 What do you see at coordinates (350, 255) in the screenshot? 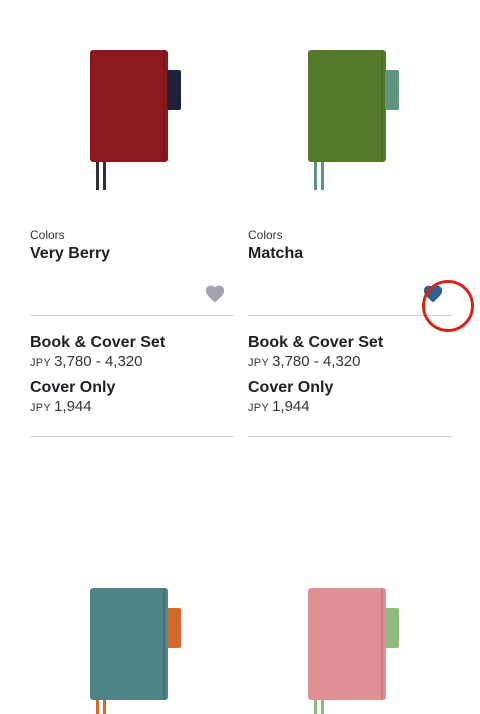
I see `product-name: Matcha` at bounding box center [350, 255].